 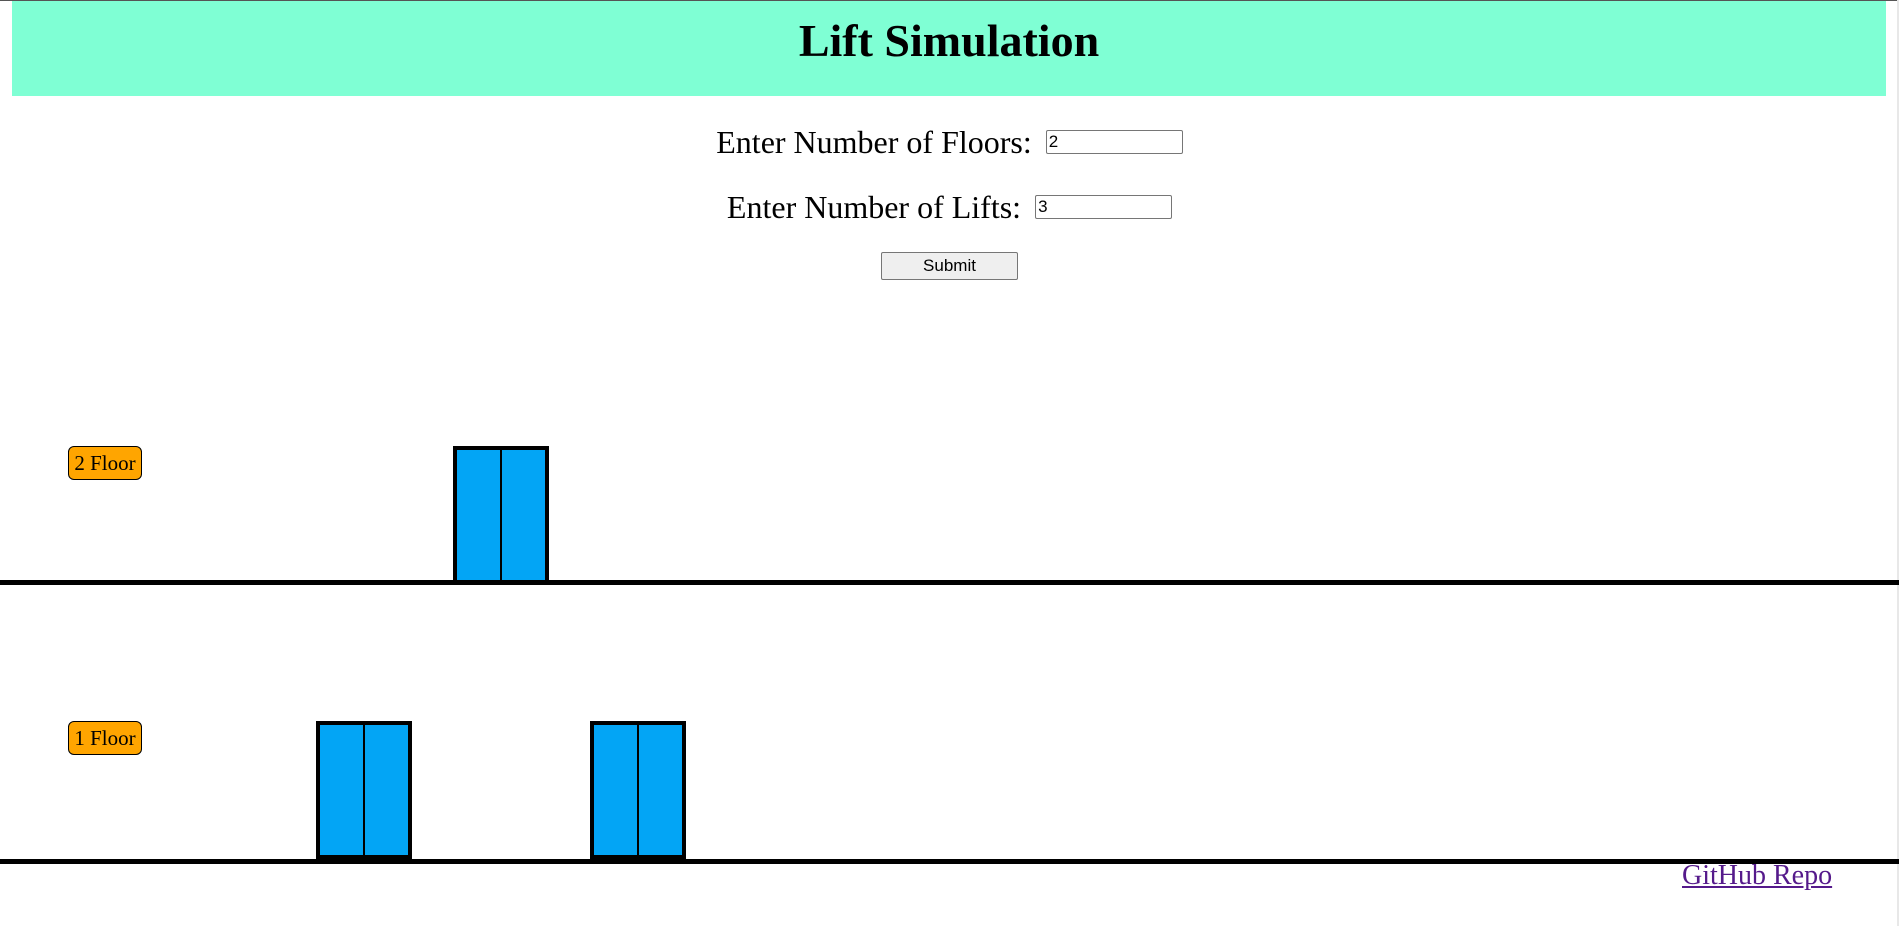 What do you see at coordinates (1757, 876) in the screenshot?
I see `github-repo-link: GitHub Repo` at bounding box center [1757, 876].